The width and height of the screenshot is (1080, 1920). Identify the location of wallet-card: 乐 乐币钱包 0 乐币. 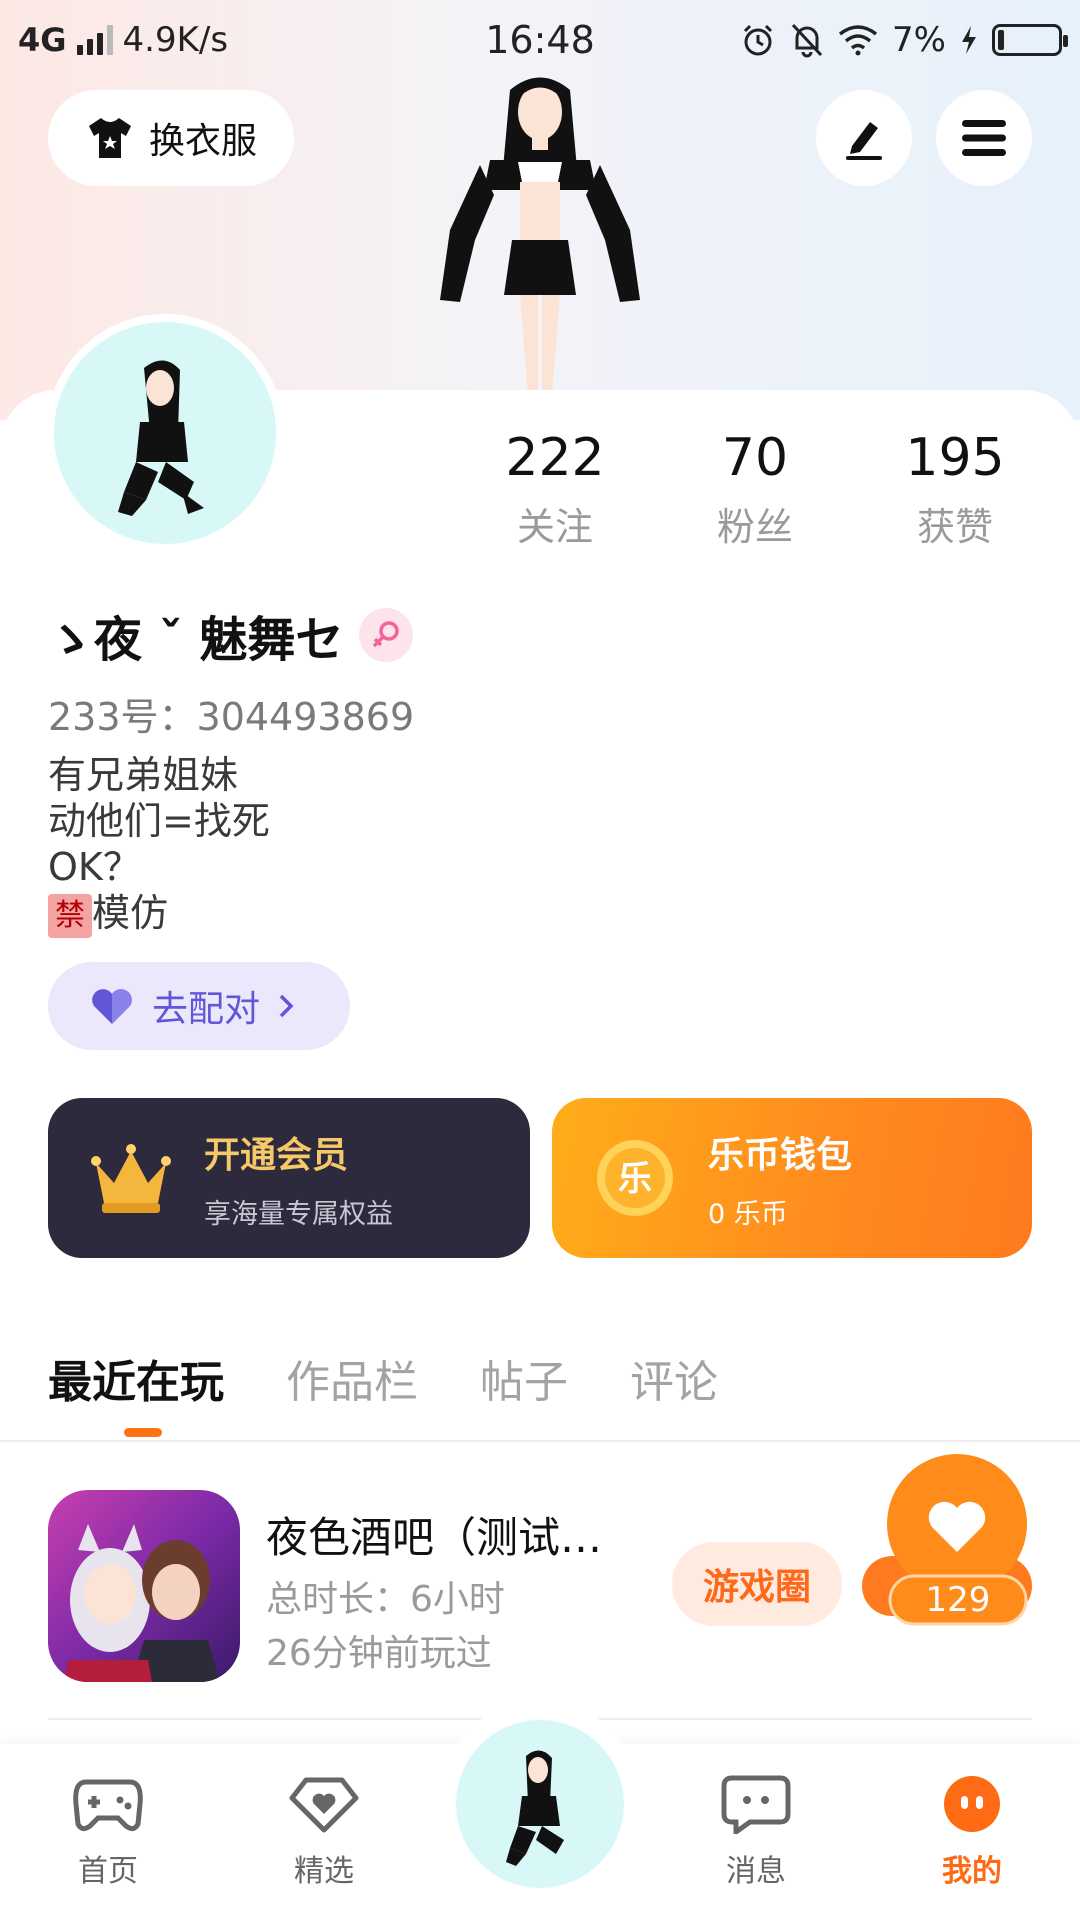
(792, 1178).